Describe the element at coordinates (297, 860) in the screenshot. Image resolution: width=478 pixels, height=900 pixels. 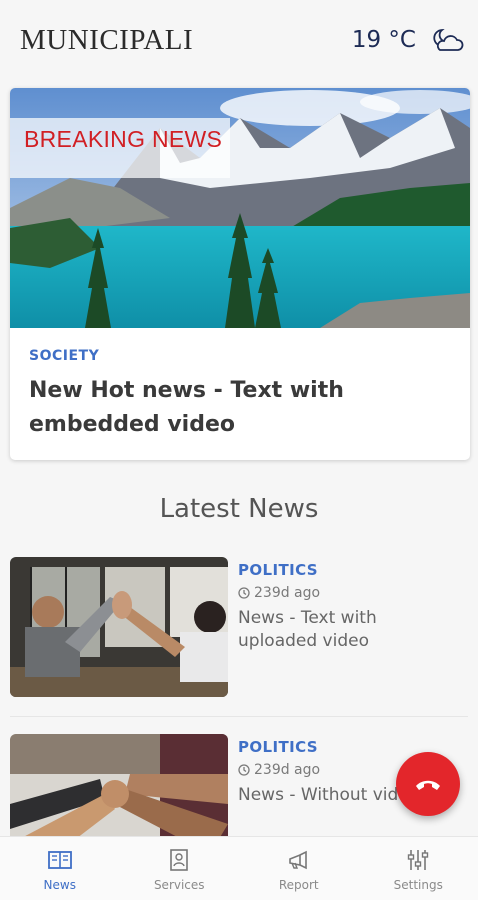
I see `megaphone-icon` at that location.